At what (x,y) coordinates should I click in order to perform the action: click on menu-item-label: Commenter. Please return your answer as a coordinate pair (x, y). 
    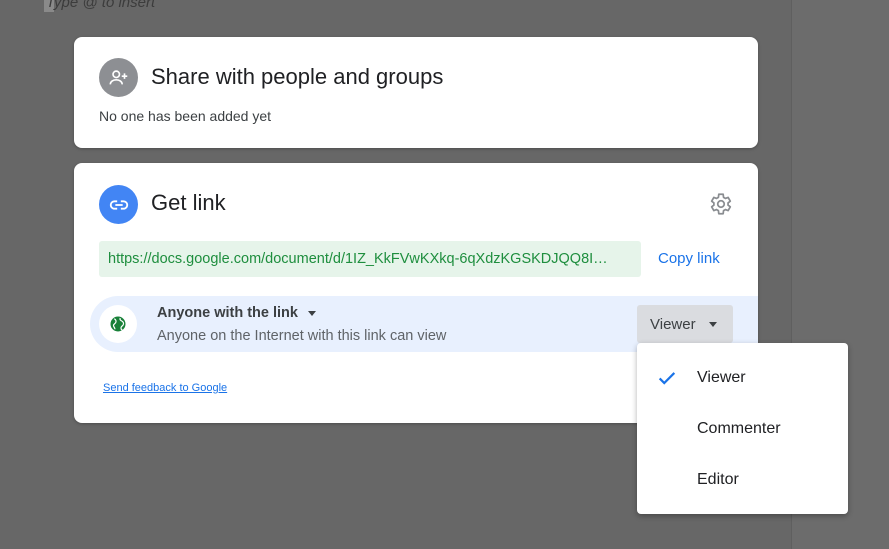
    Looking at the image, I should click on (739, 428).